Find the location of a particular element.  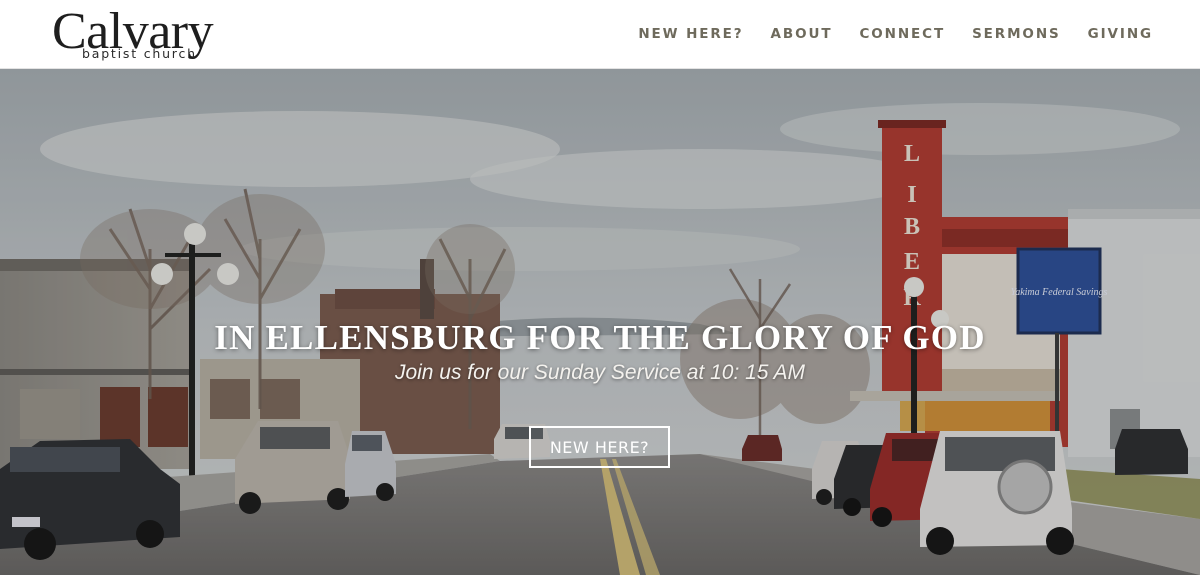

main-nav: NEW HERE? ABOUT CONNECT SERMONS GIVING is located at coordinates (882, 34).